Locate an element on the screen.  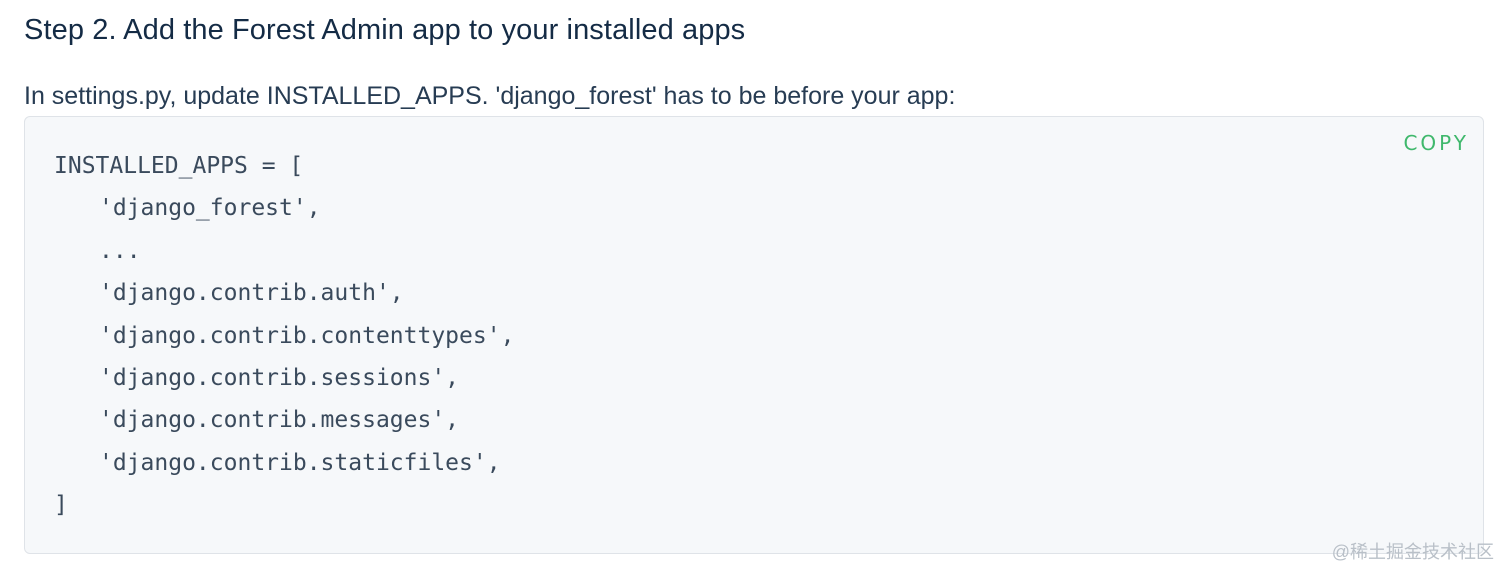
copy-button: COPY is located at coordinates (1436, 143).